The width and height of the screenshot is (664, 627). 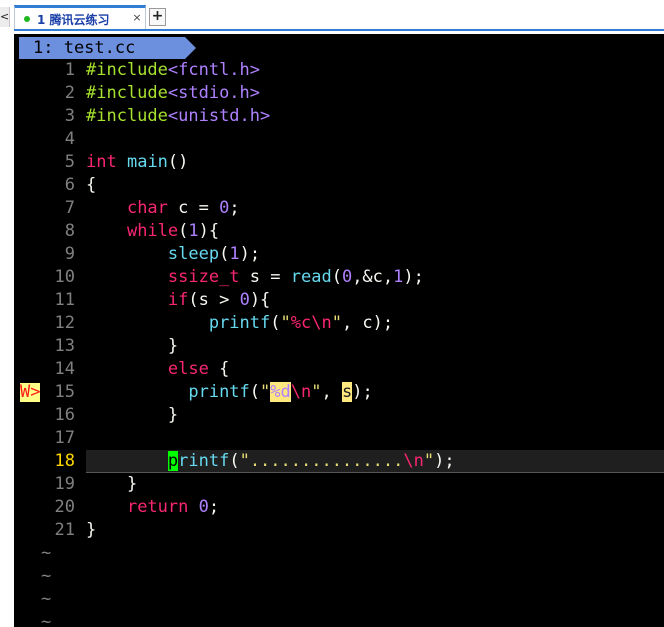 What do you see at coordinates (64, 507) in the screenshot?
I see `line-number: 20` at bounding box center [64, 507].